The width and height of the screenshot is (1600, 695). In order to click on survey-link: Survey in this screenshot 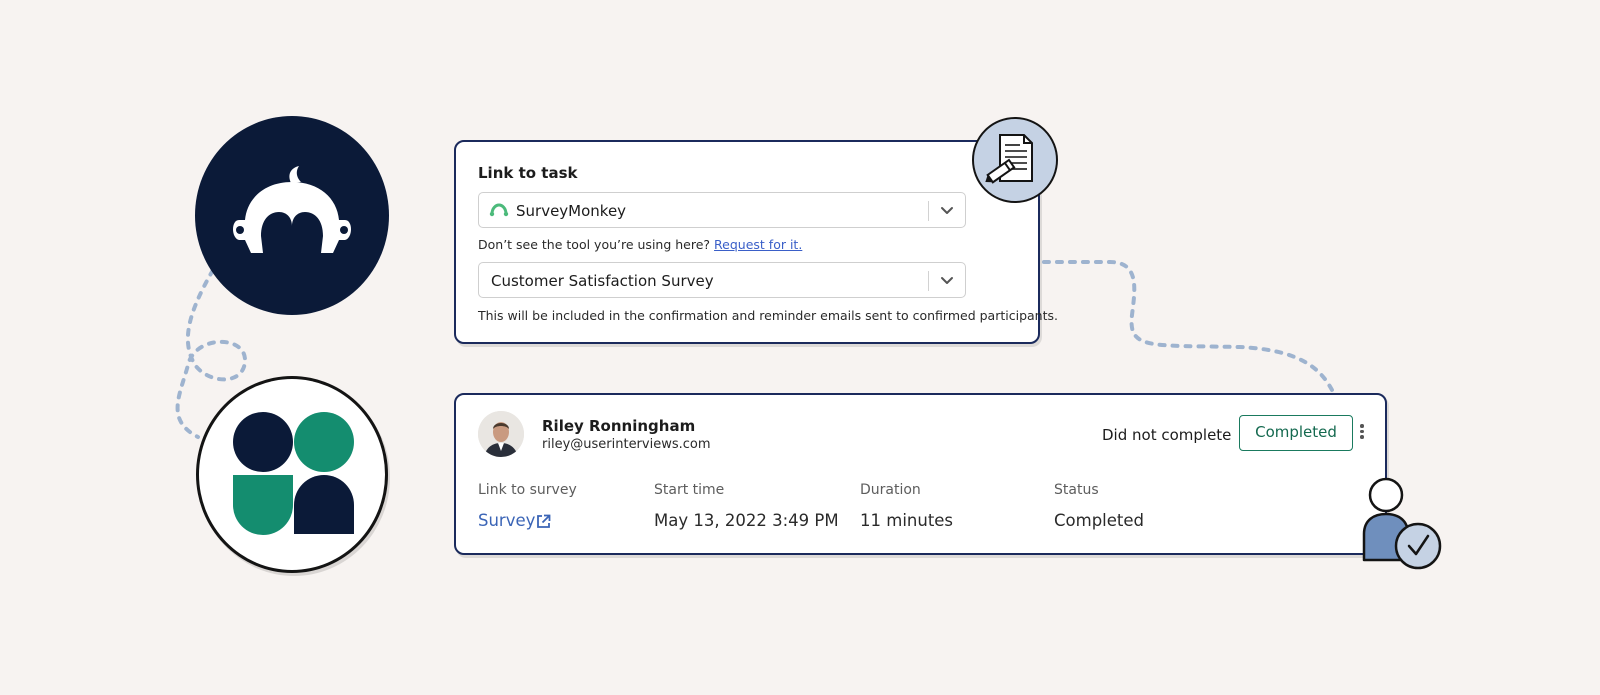, I will do `click(506, 520)`.